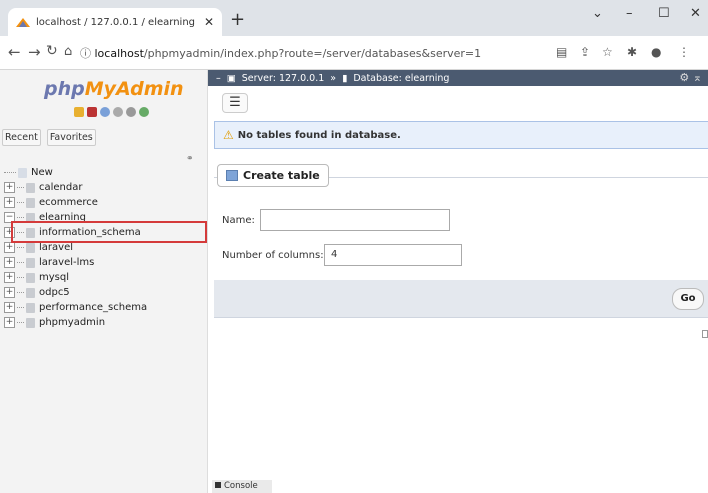 This screenshot has height=493, width=708. What do you see at coordinates (104, 262) in the screenshot?
I see `tree-item-laravel-lms: + laravel-lms` at bounding box center [104, 262].